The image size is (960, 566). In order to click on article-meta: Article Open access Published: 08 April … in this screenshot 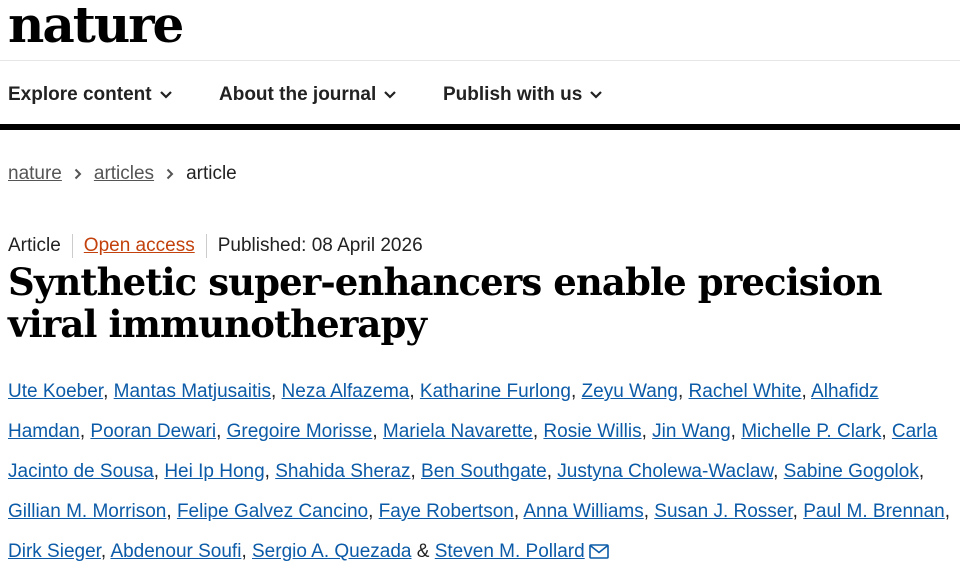, I will do `click(215, 246)`.